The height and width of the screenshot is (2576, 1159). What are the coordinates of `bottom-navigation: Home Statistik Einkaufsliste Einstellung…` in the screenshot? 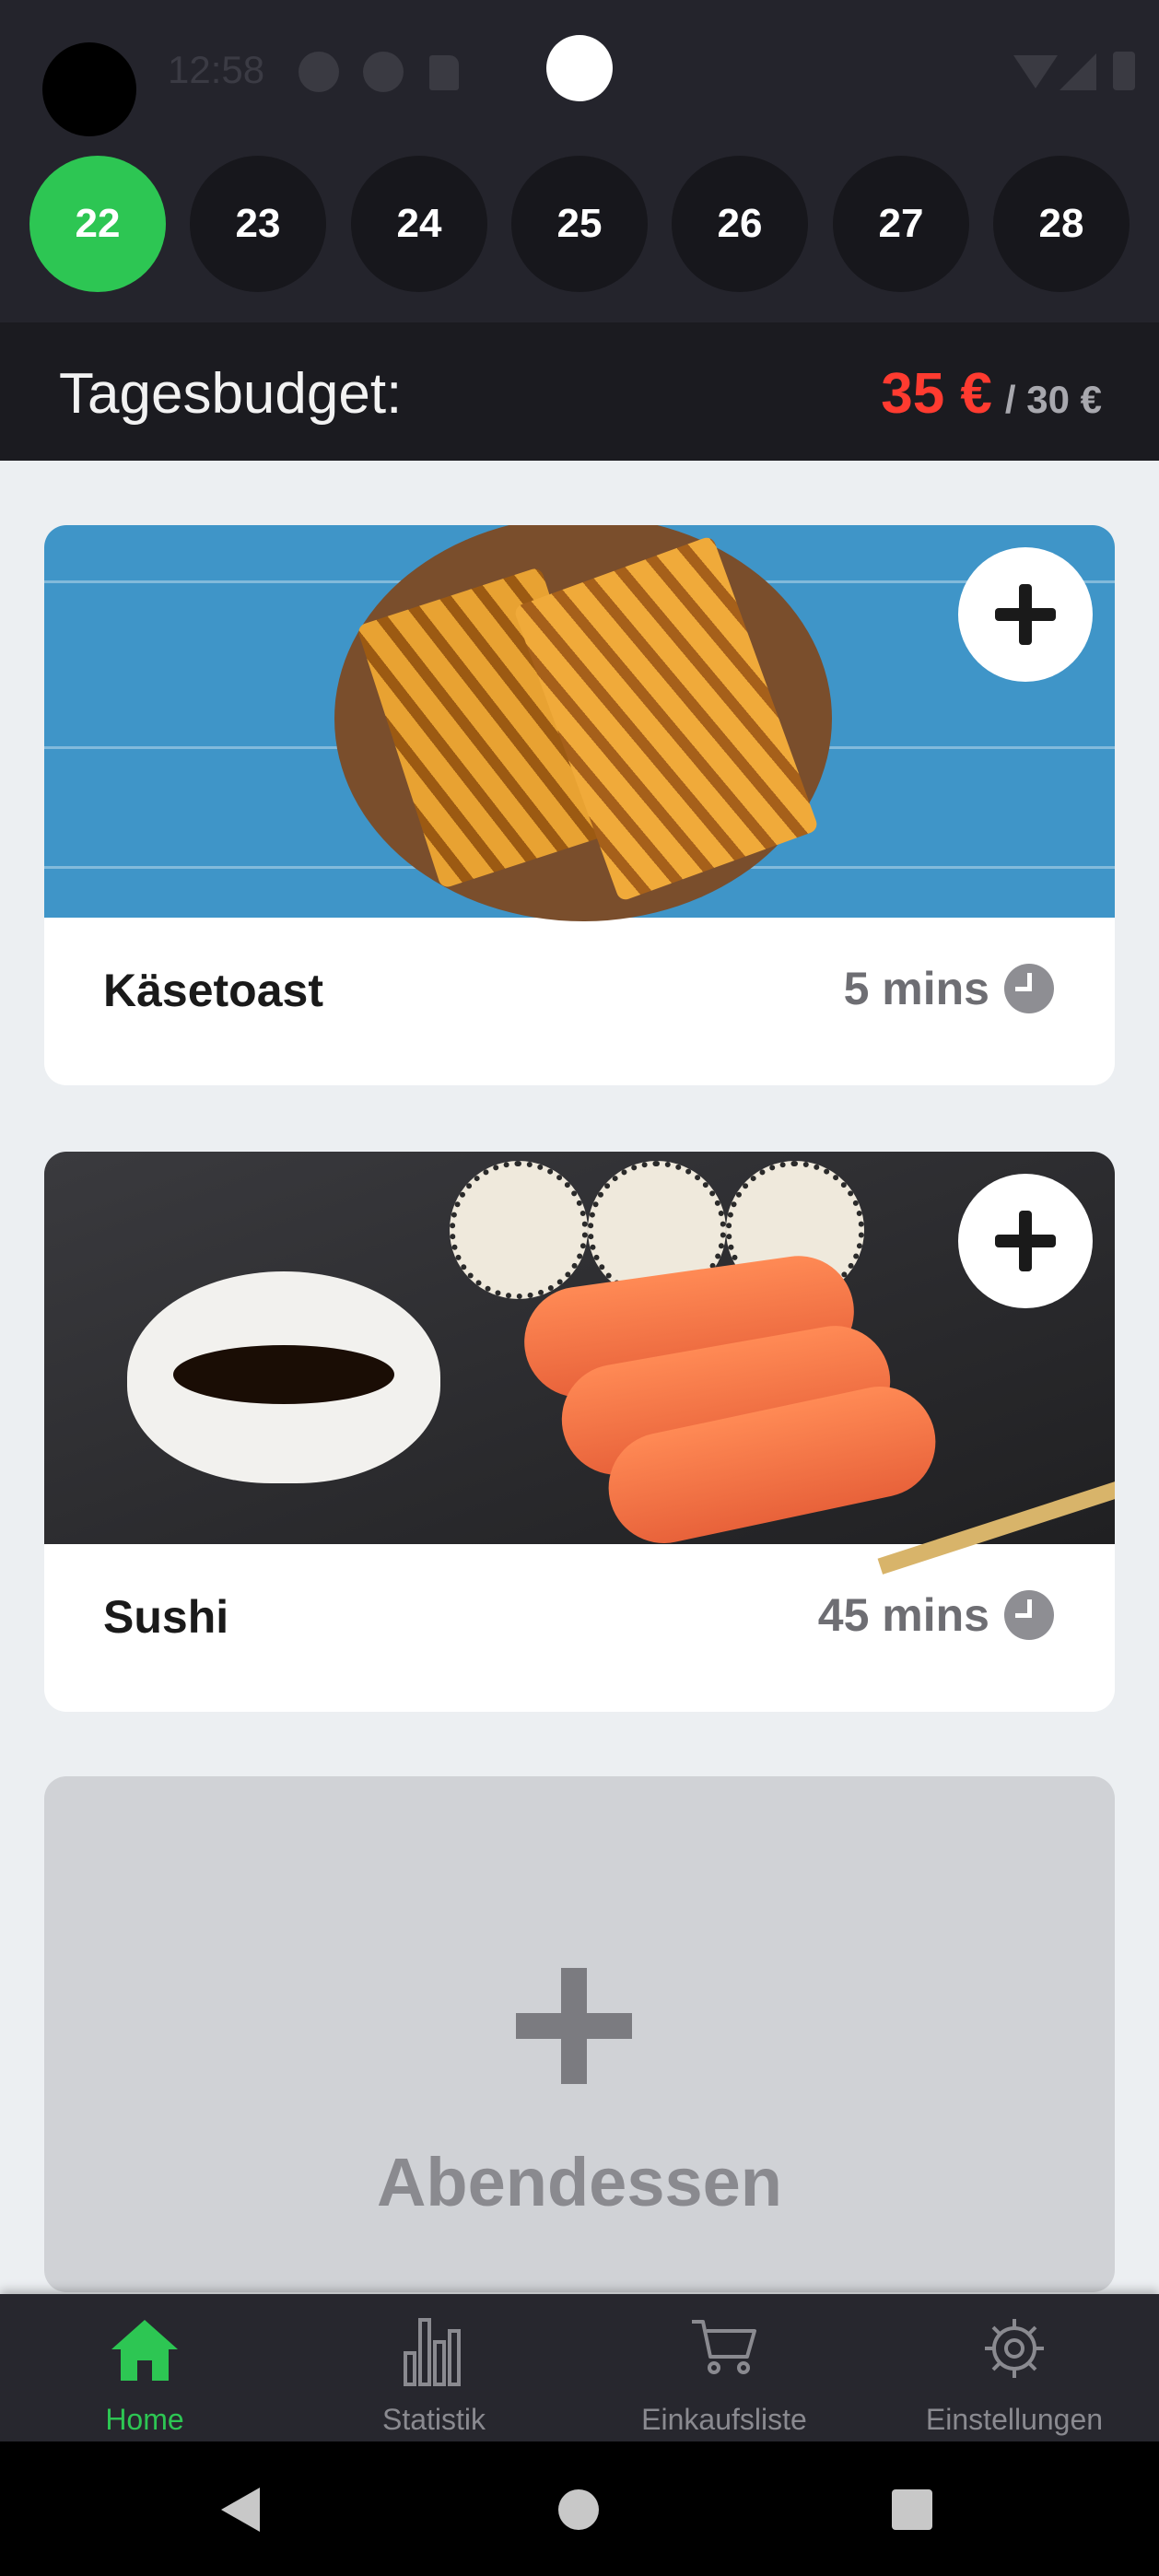 It's located at (579, 2367).